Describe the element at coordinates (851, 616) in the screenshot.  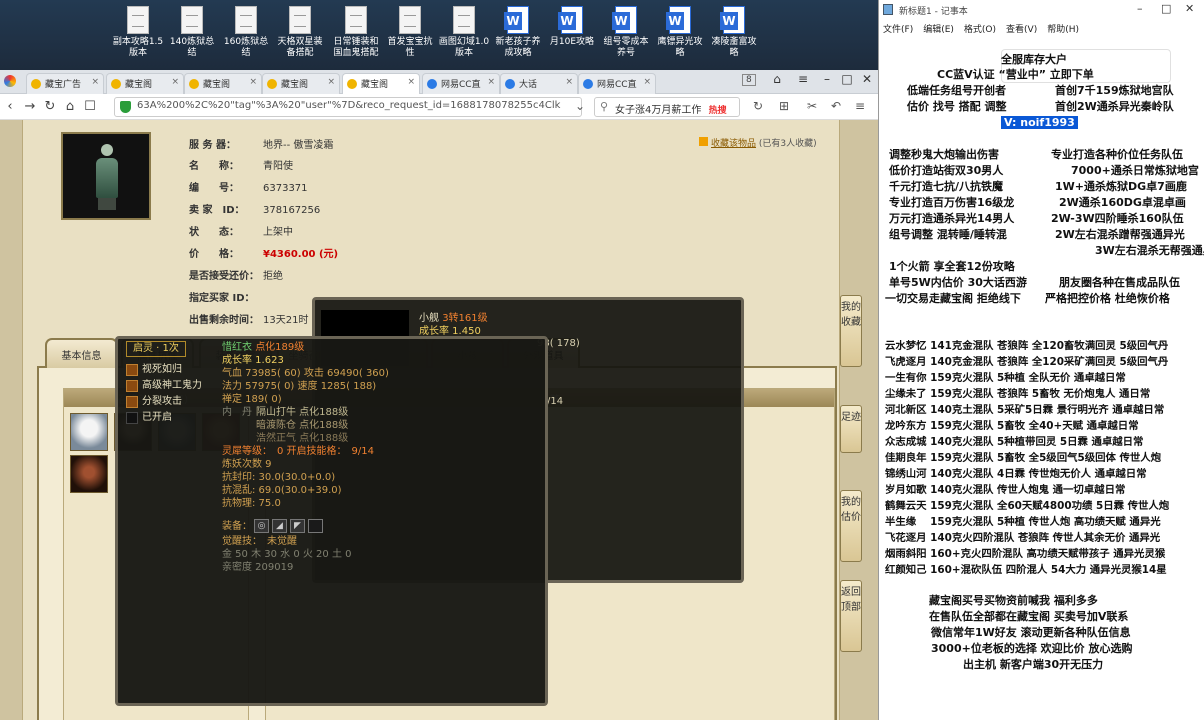
I see `side-button: 返回顶部` at that location.